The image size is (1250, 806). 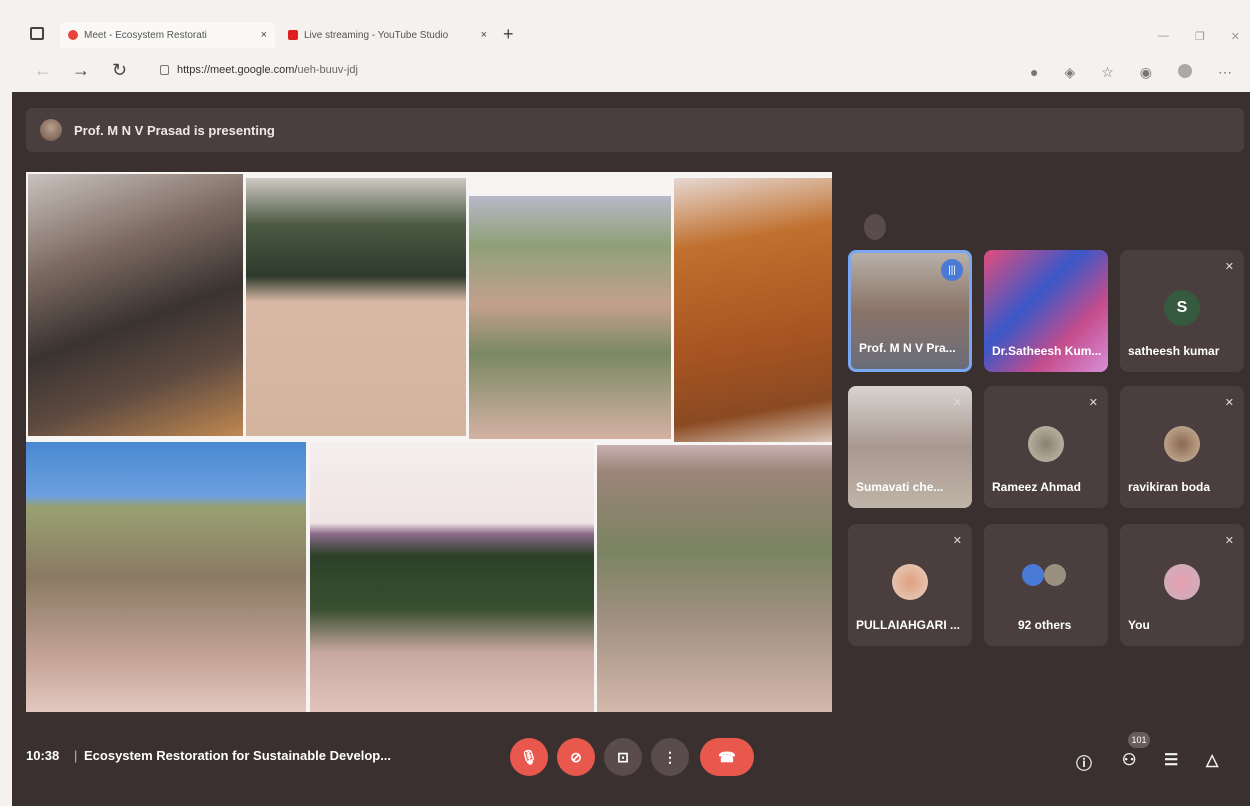 I want to click on participant-tile: ✕ Rameez Ahmad, so click(x=1046, y=447).